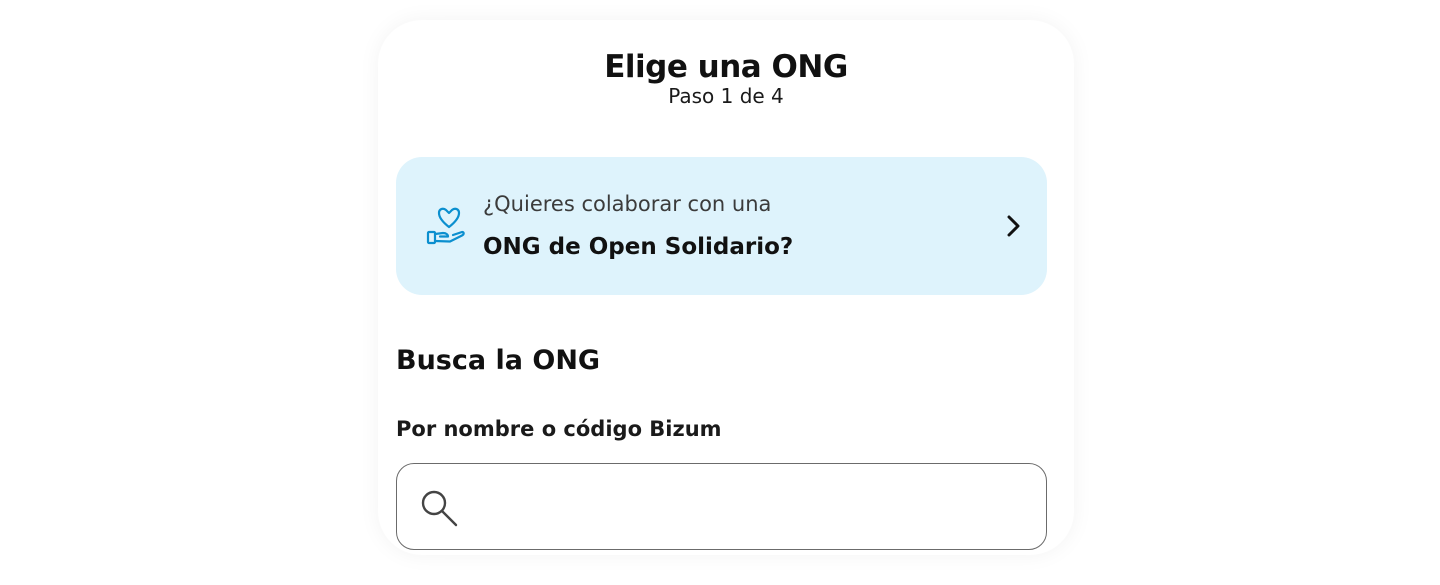  Describe the element at coordinates (726, 67) in the screenshot. I see `page-title: Elige una ONG` at that location.